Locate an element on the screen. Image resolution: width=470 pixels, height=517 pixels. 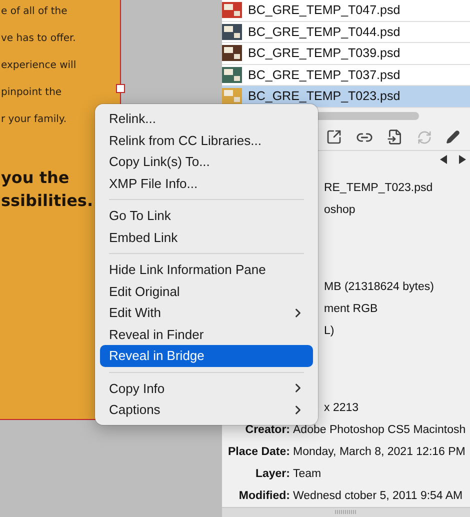
menu-item: Edit With is located at coordinates (206, 313).